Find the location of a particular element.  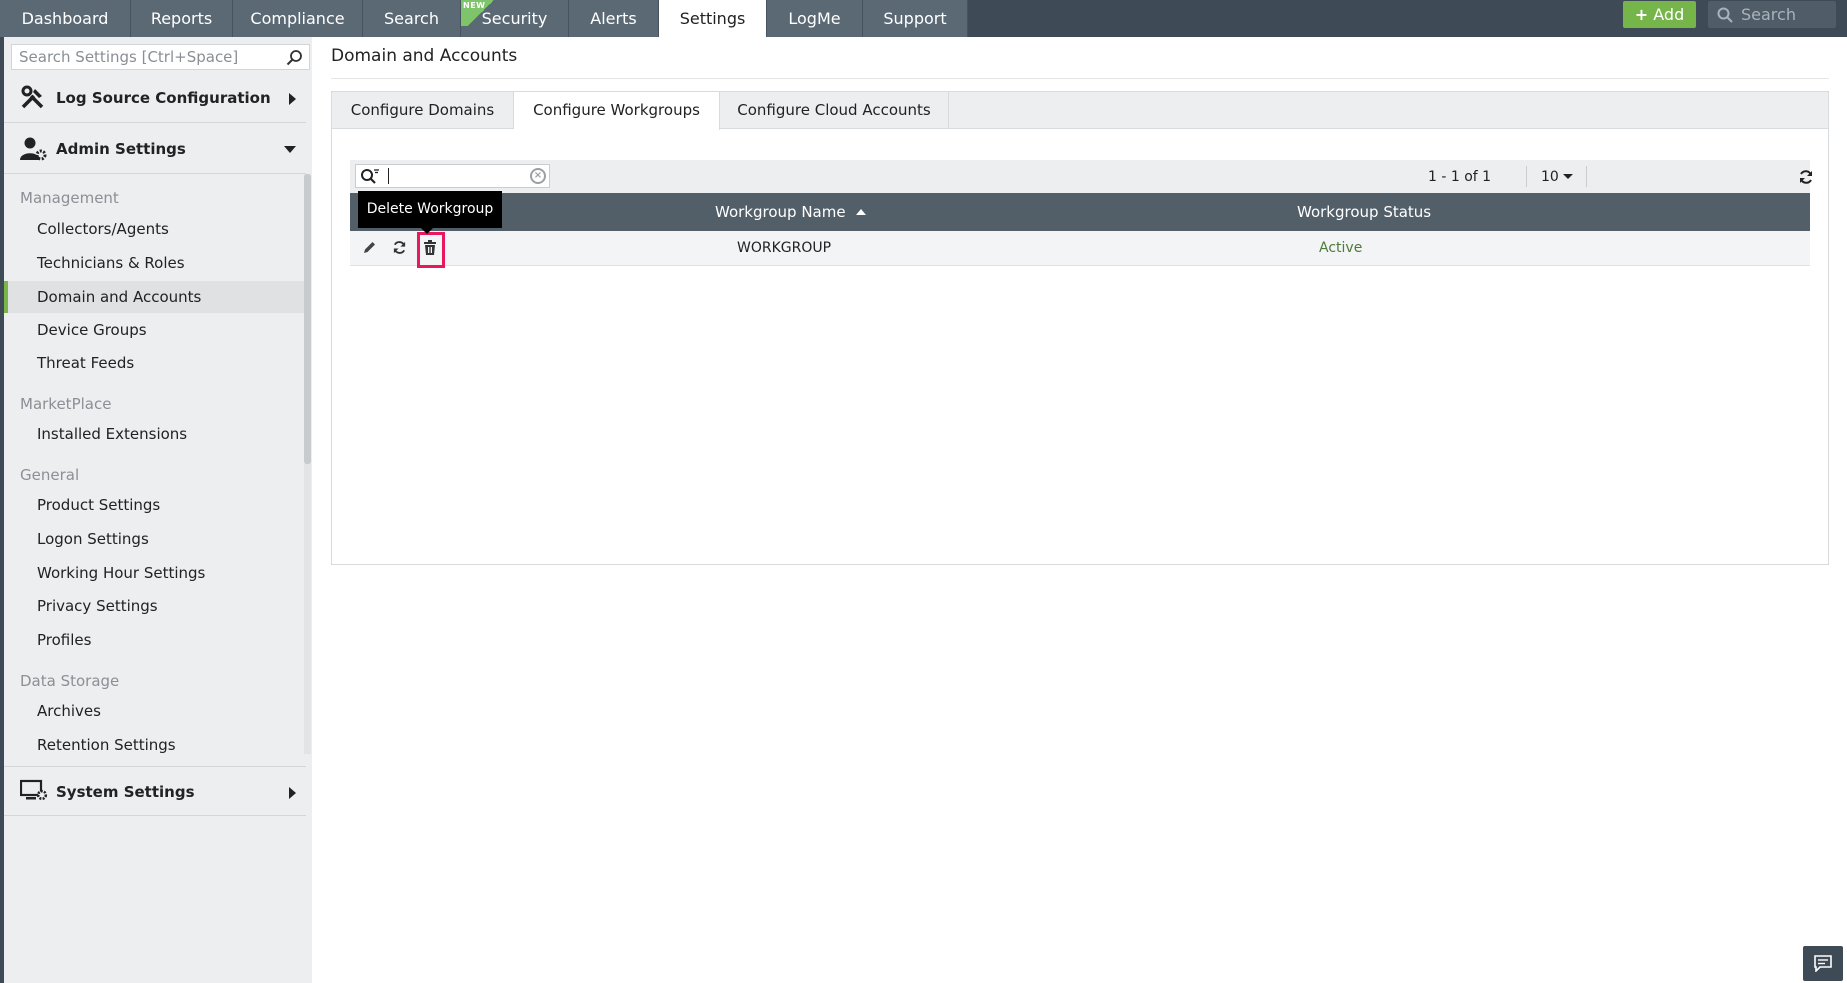

sort-ascending-icon is located at coordinates (860, 212).